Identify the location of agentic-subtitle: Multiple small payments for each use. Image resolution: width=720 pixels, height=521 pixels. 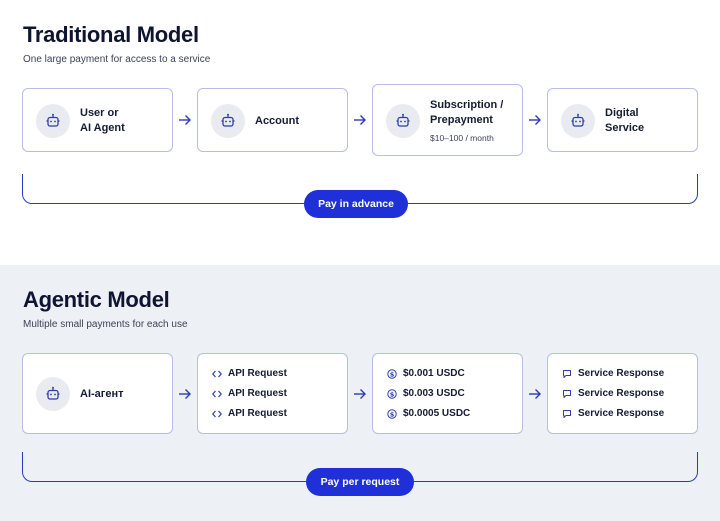
(105, 324).